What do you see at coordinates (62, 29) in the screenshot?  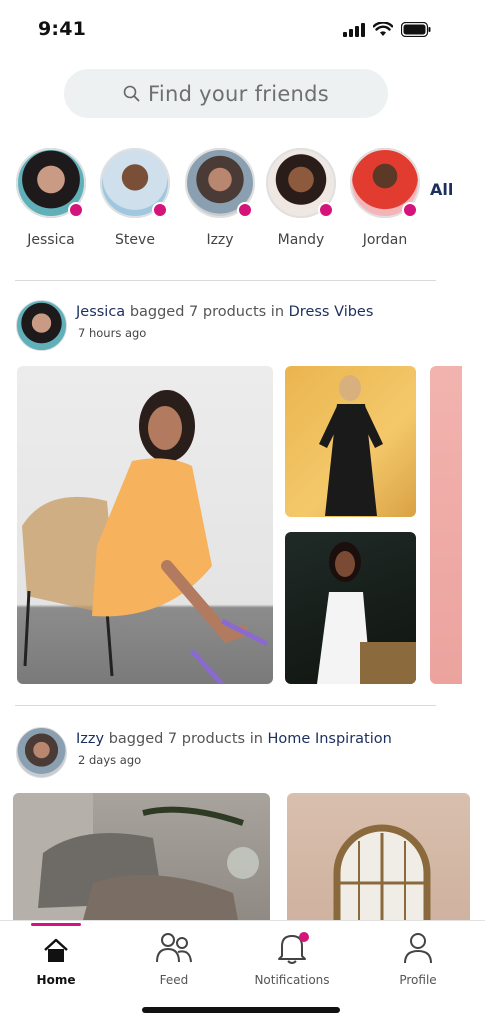 I see `status-time: 9:41` at bounding box center [62, 29].